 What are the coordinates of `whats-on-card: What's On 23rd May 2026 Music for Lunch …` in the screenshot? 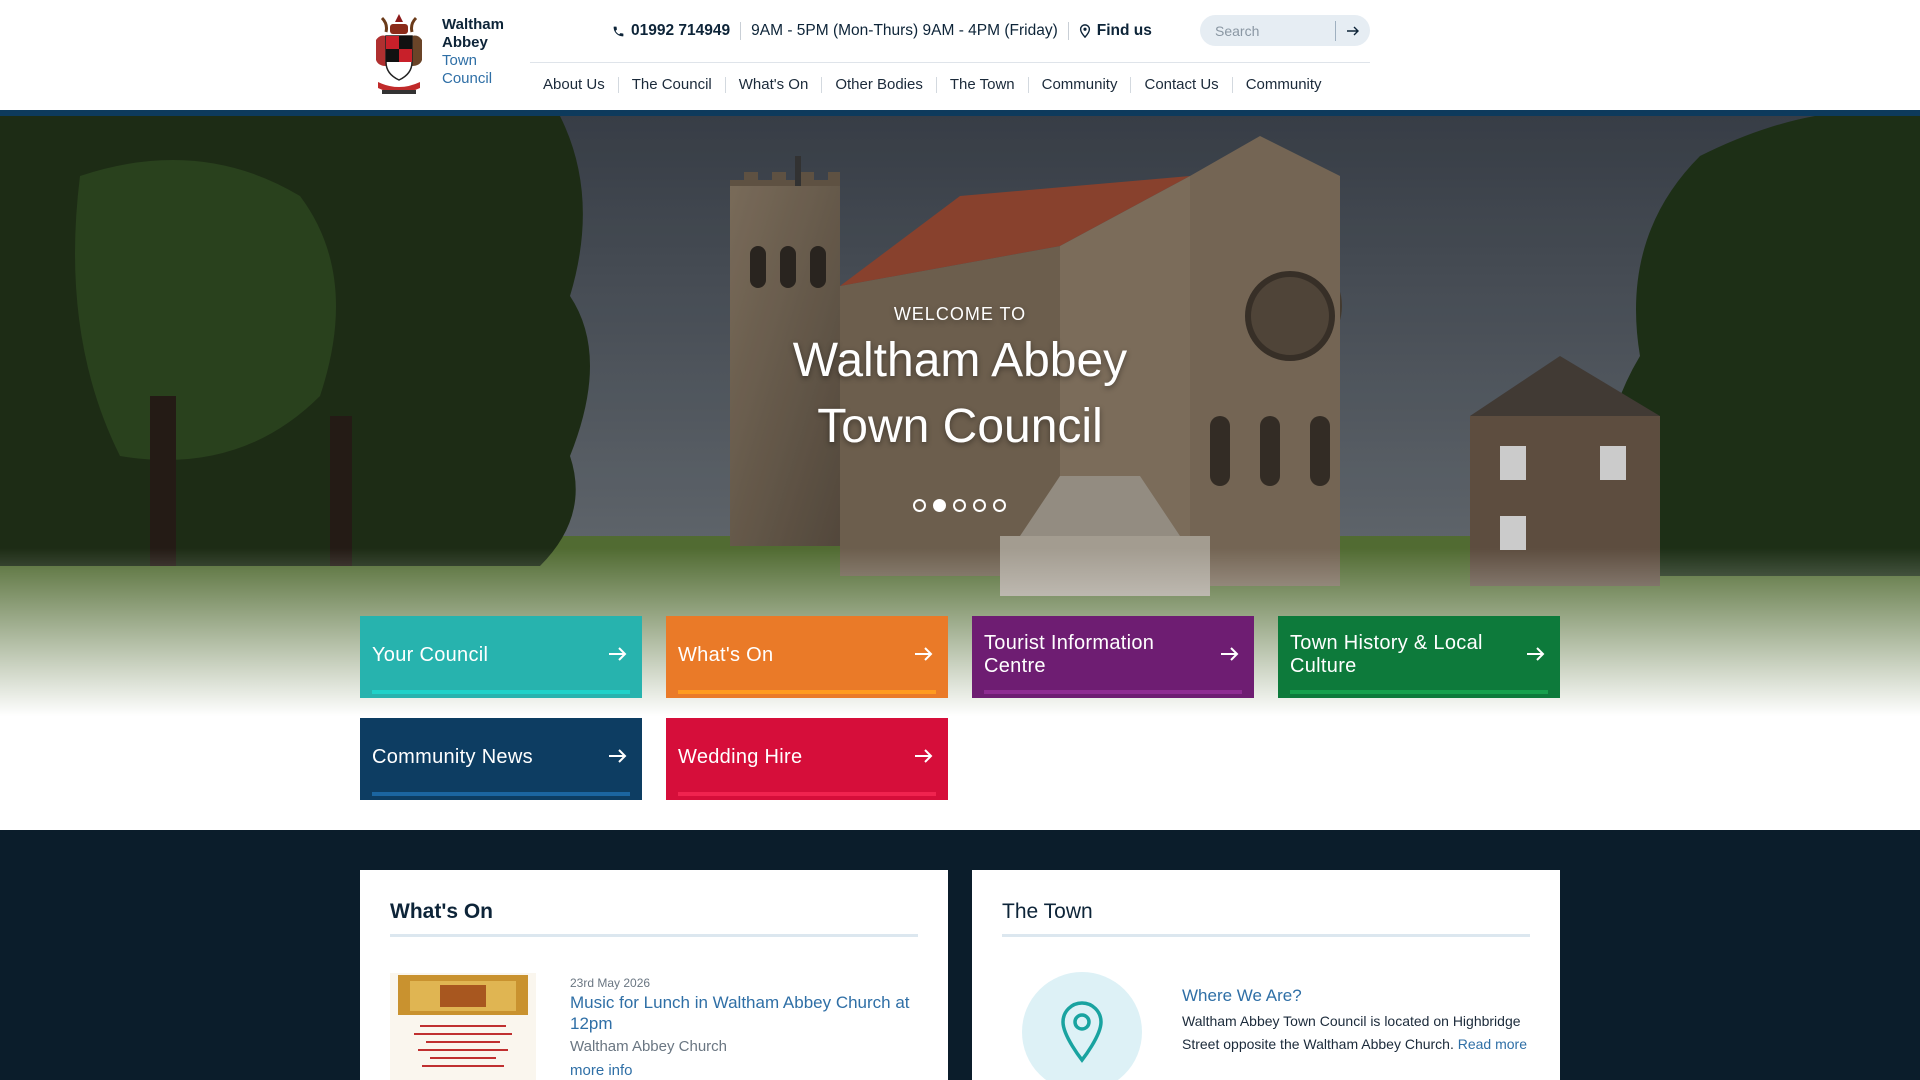 It's located at (654, 975).